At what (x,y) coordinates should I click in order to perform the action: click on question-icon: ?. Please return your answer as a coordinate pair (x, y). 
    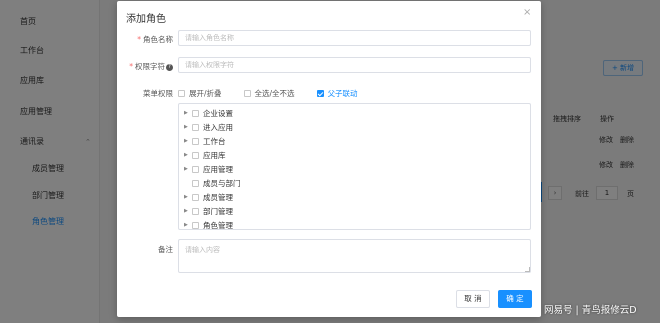
    Looking at the image, I should click on (169, 67).